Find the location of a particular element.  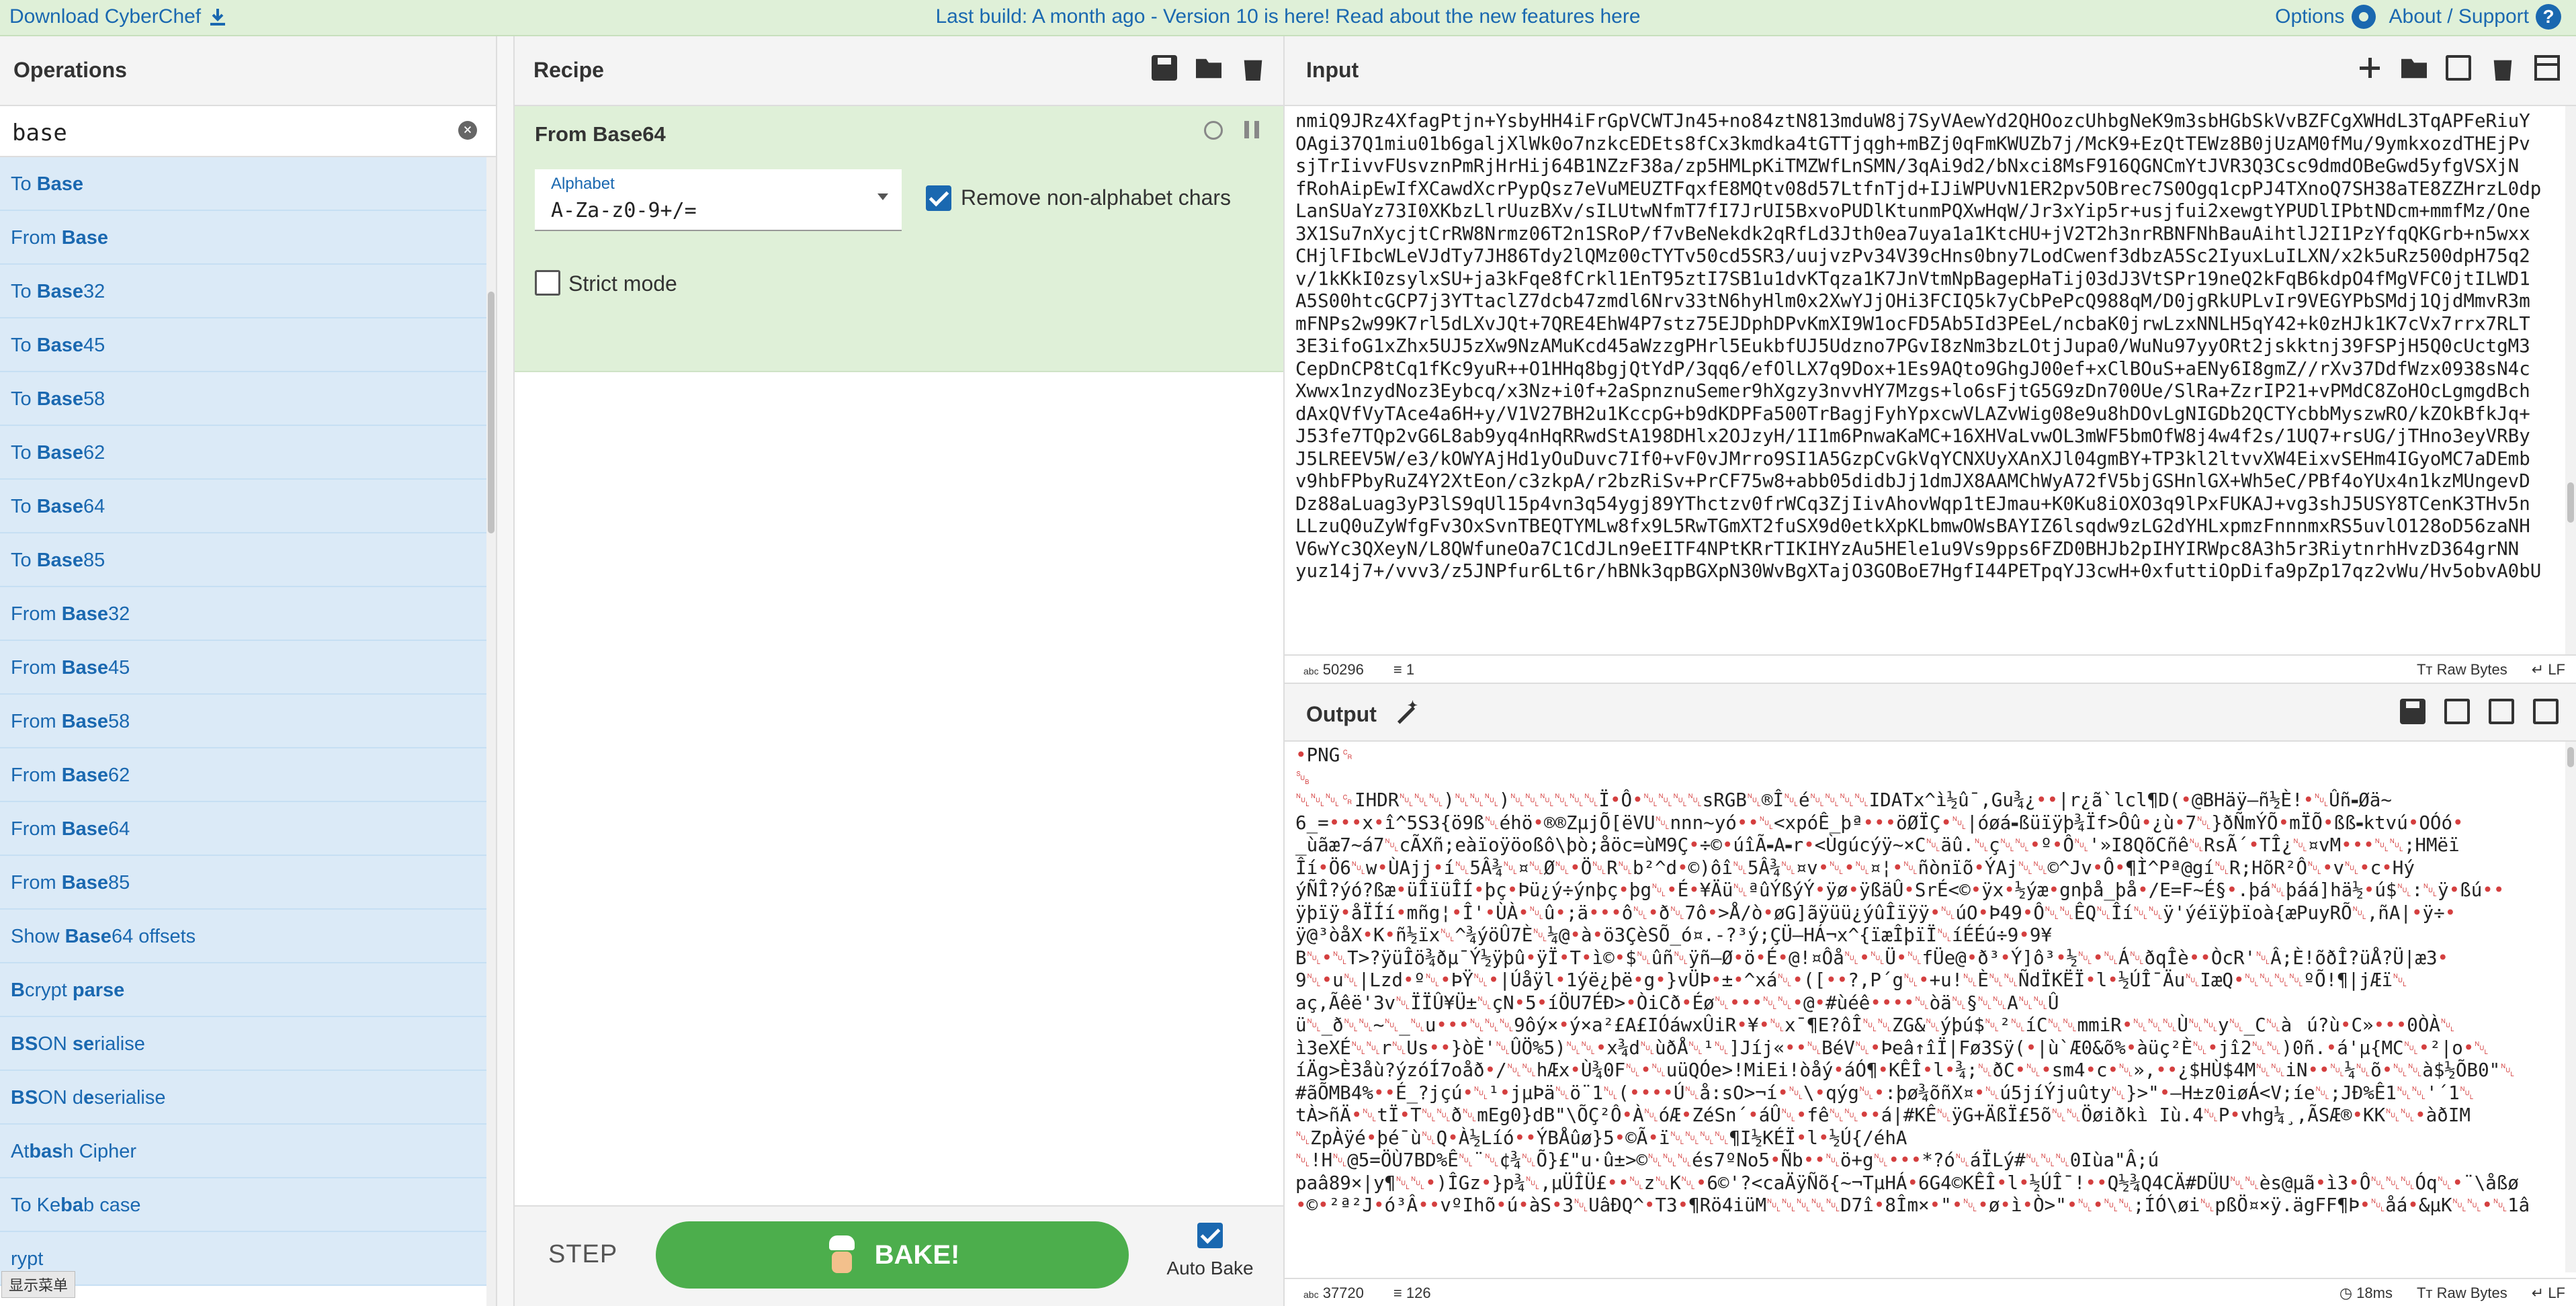

operation-match-text: B is located at coordinates (18, 990).